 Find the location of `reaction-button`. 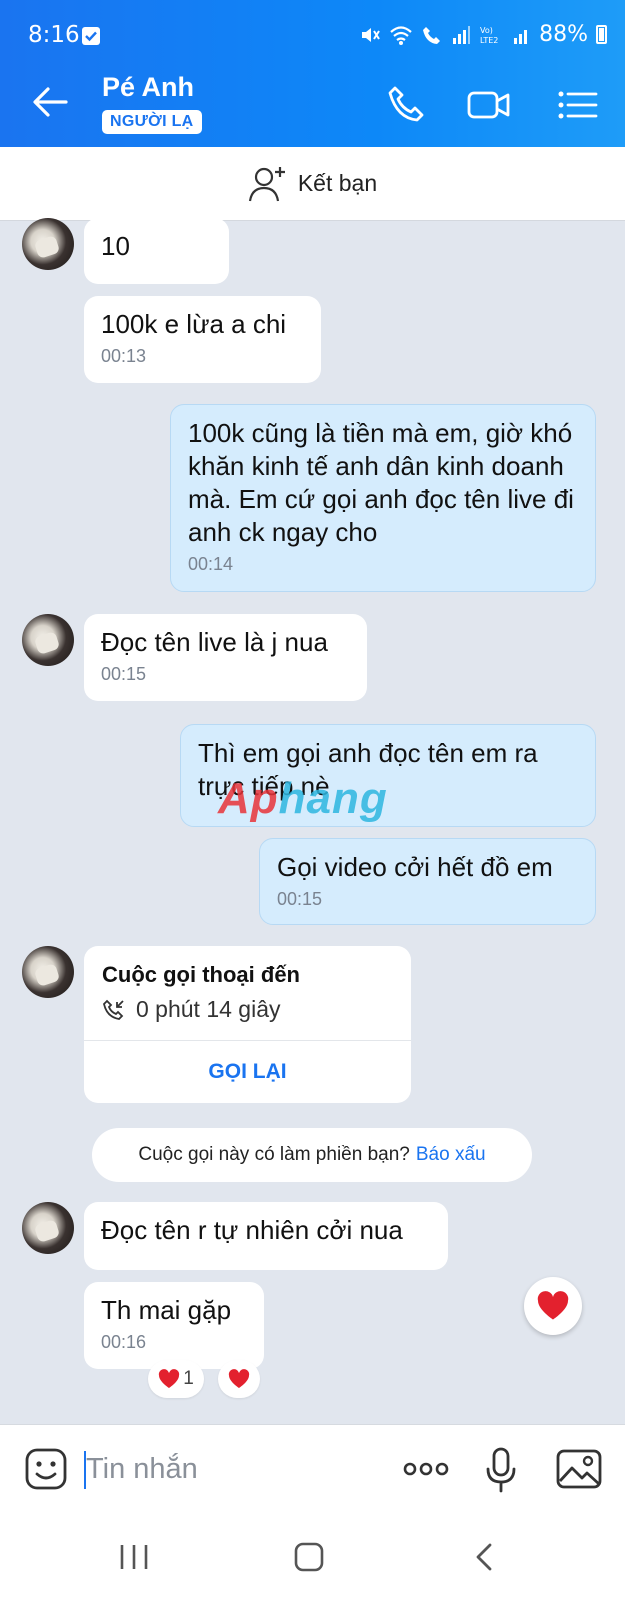

reaction-button is located at coordinates (239, 1379).